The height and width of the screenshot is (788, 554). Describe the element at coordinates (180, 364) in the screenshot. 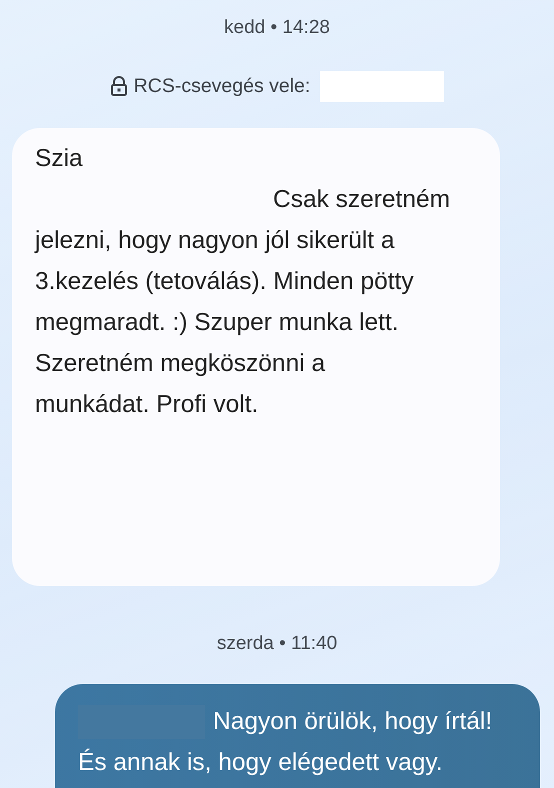

I see `message-text: Szeretném megköszönni a` at that location.